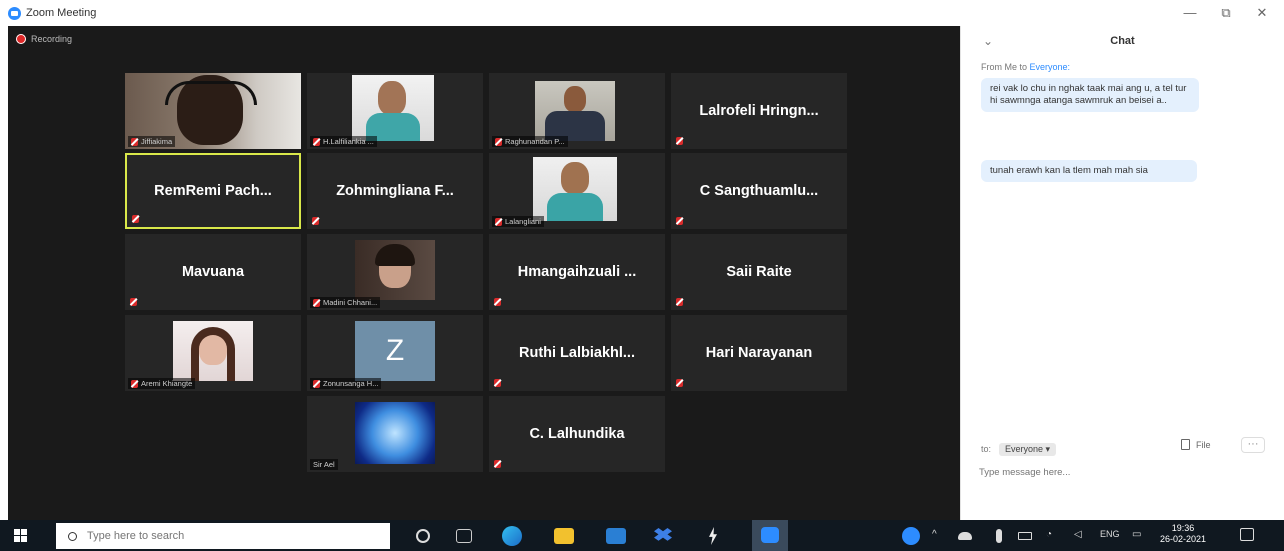 The height and width of the screenshot is (551, 1284). What do you see at coordinates (227, 536) in the screenshot?
I see `taskbar-search-input` at bounding box center [227, 536].